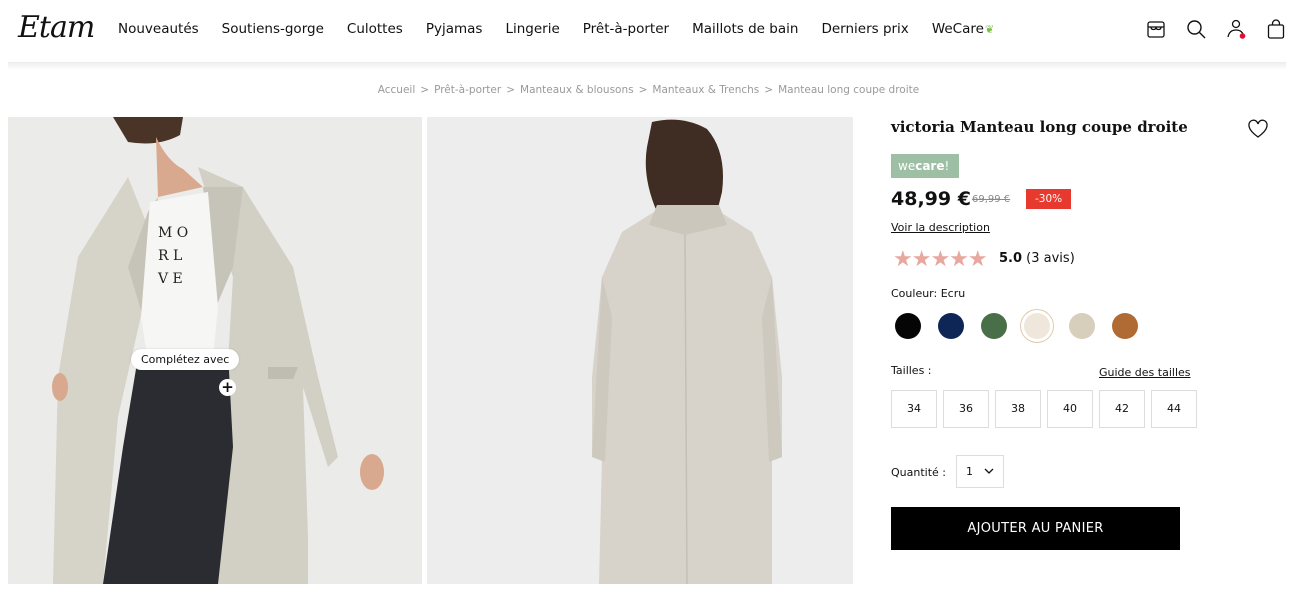 The width and height of the screenshot is (1297, 594). Describe the element at coordinates (170, 256) in the screenshot. I see `tshirt-print-line-2: R L` at that location.